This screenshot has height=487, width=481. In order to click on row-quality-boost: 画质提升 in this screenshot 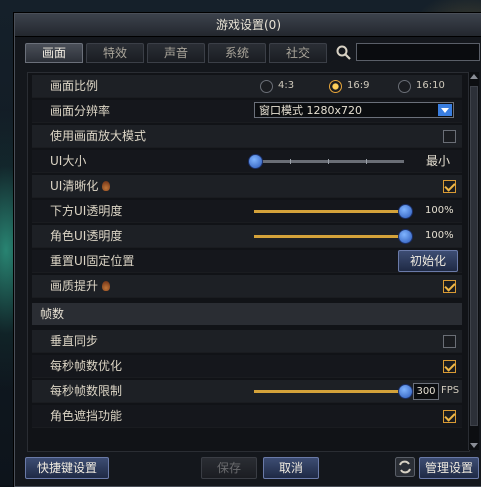, I will do `click(247, 286)`.